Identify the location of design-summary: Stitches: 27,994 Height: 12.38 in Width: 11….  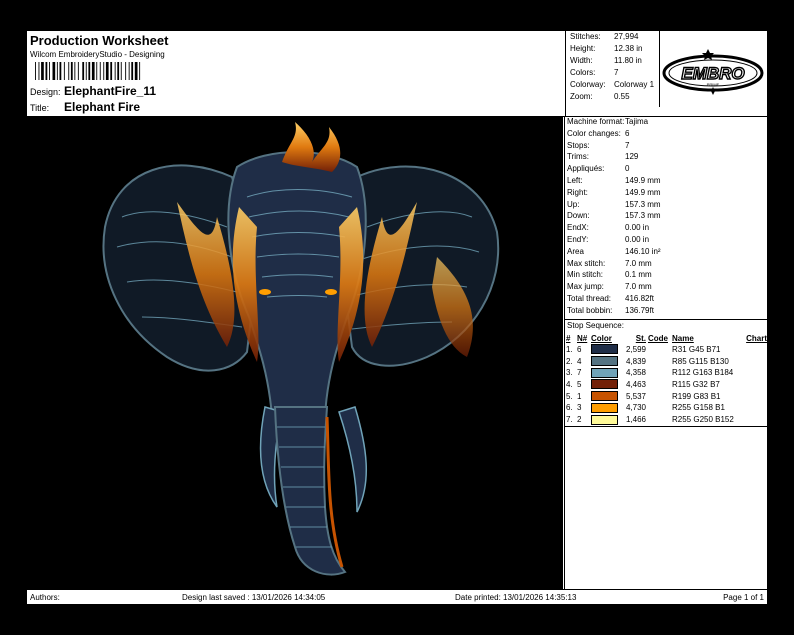
(613, 69).